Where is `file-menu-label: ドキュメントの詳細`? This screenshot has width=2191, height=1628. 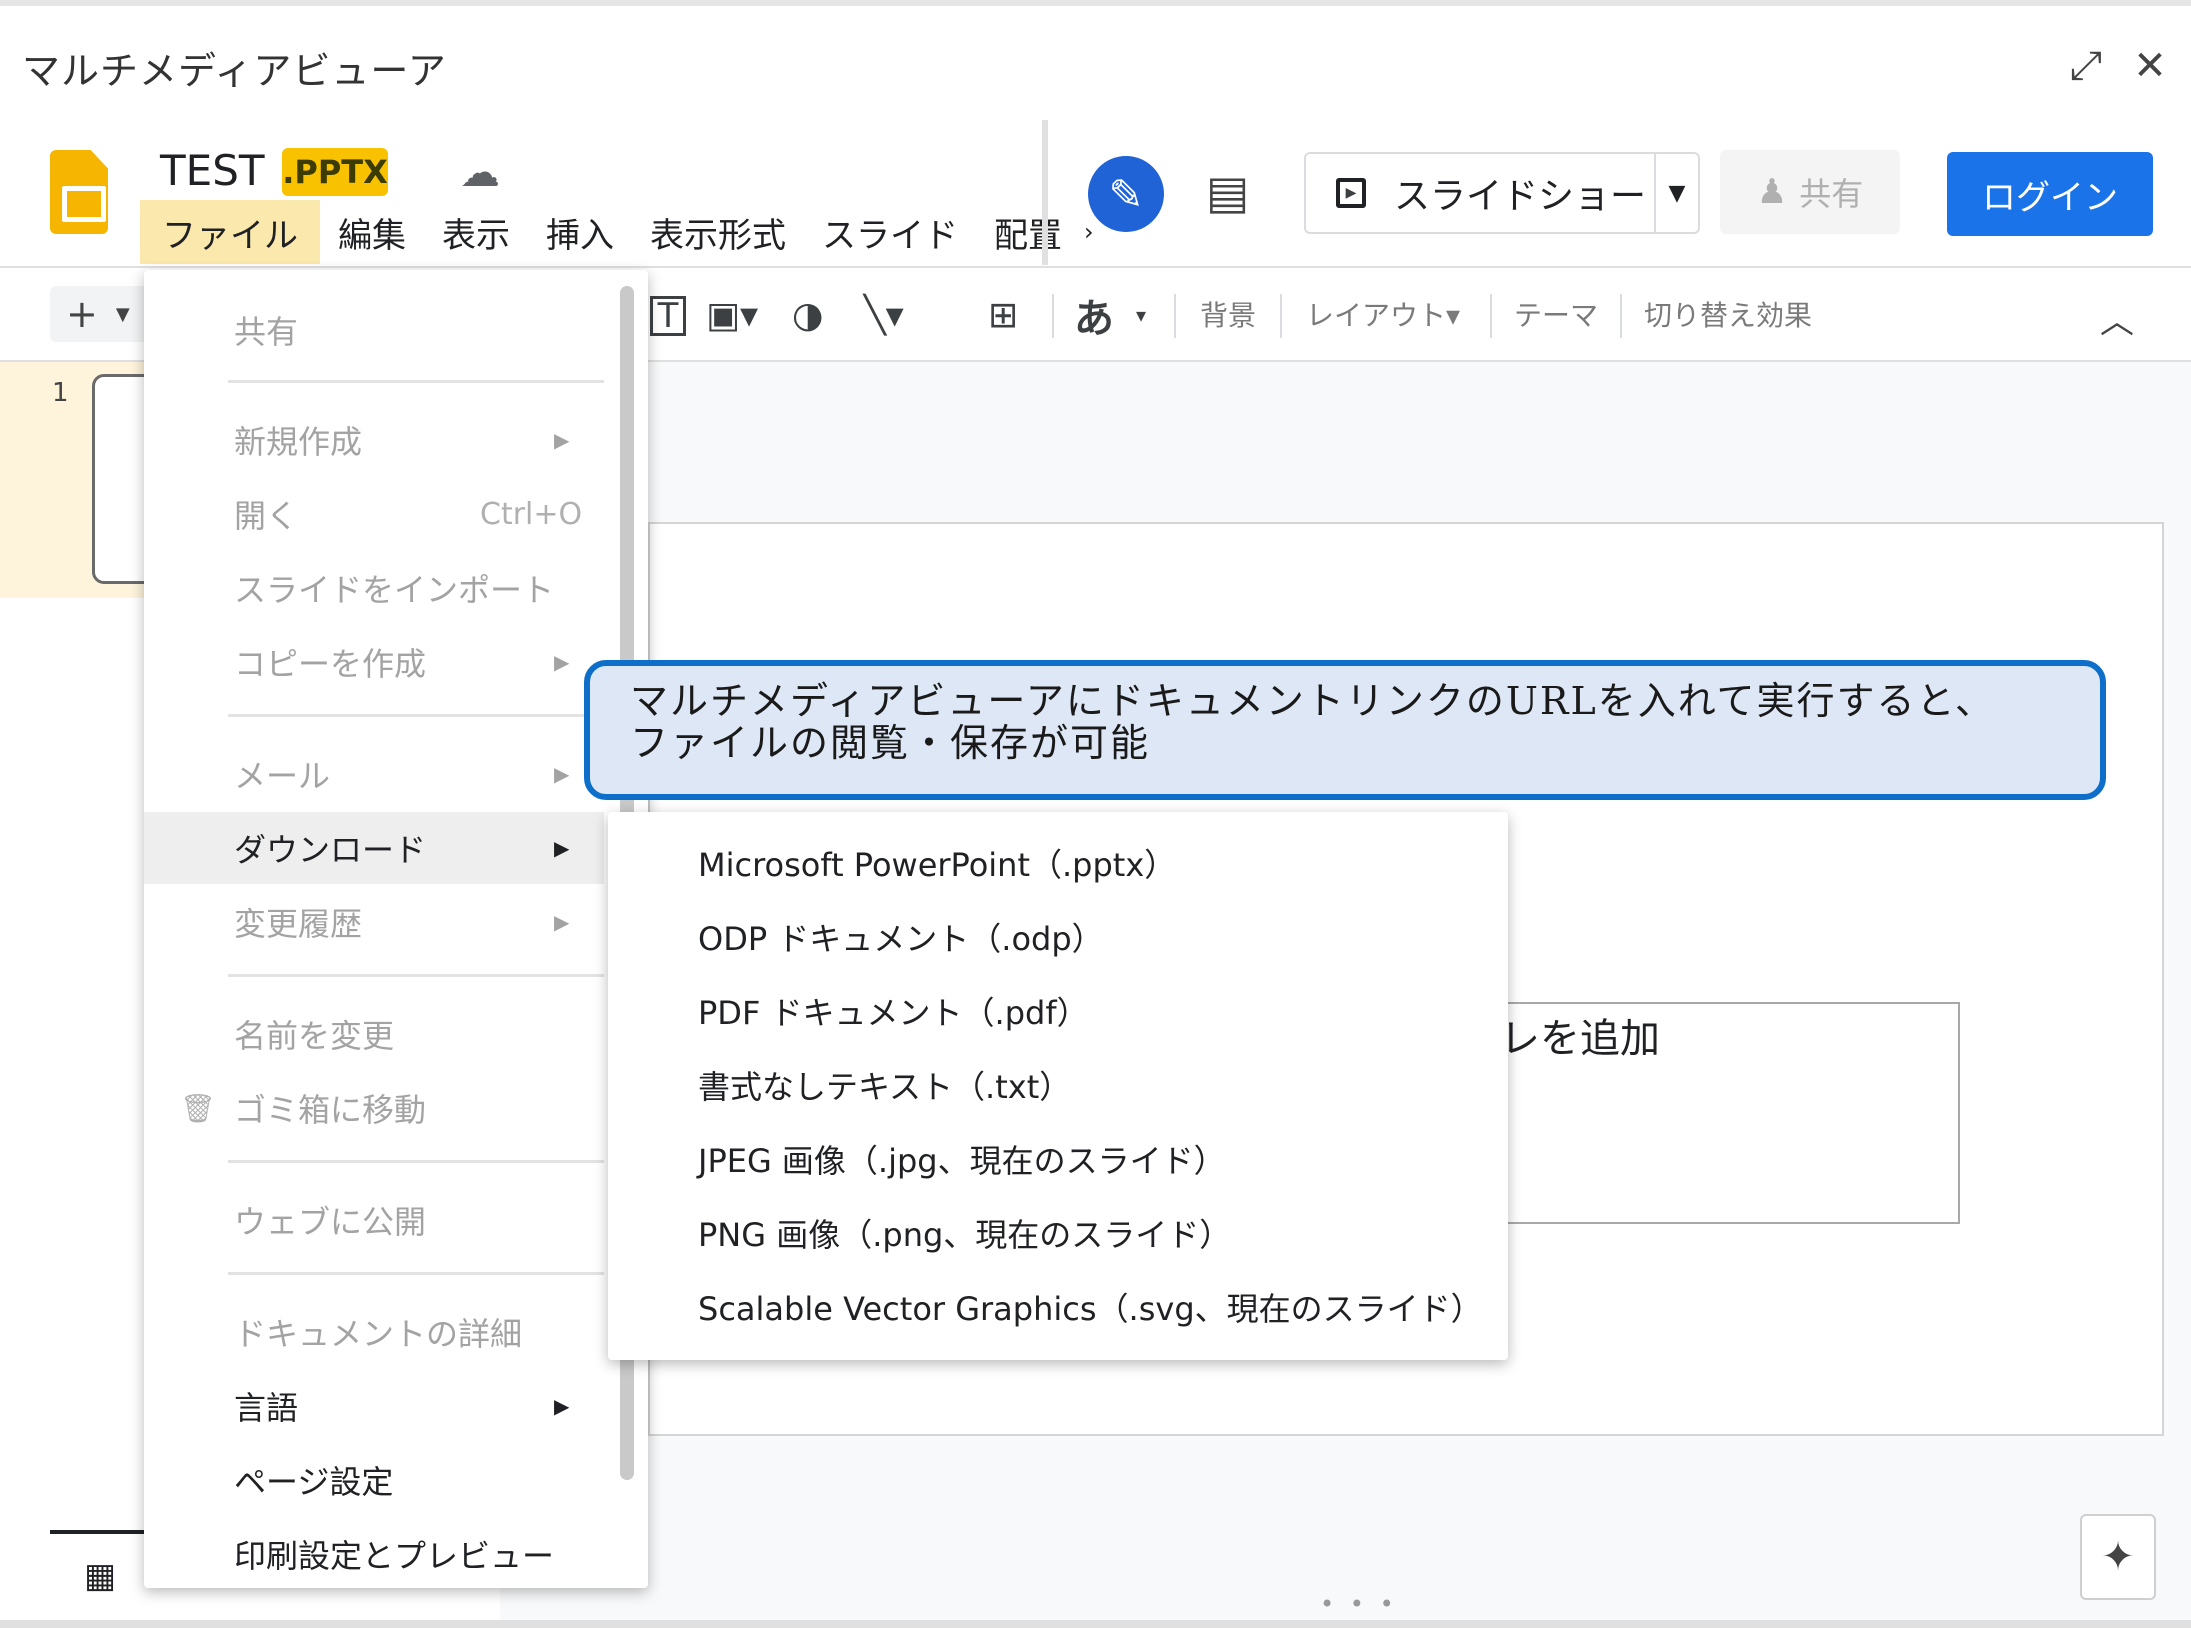 file-menu-label: ドキュメントの詳細 is located at coordinates (378, 1334).